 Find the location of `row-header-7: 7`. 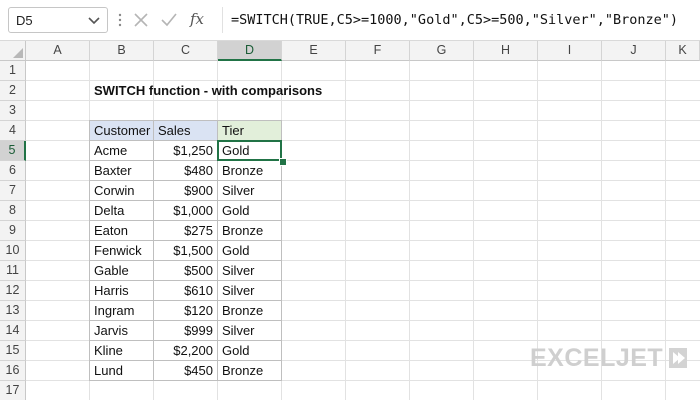

row-header-7: 7 is located at coordinates (13, 191).